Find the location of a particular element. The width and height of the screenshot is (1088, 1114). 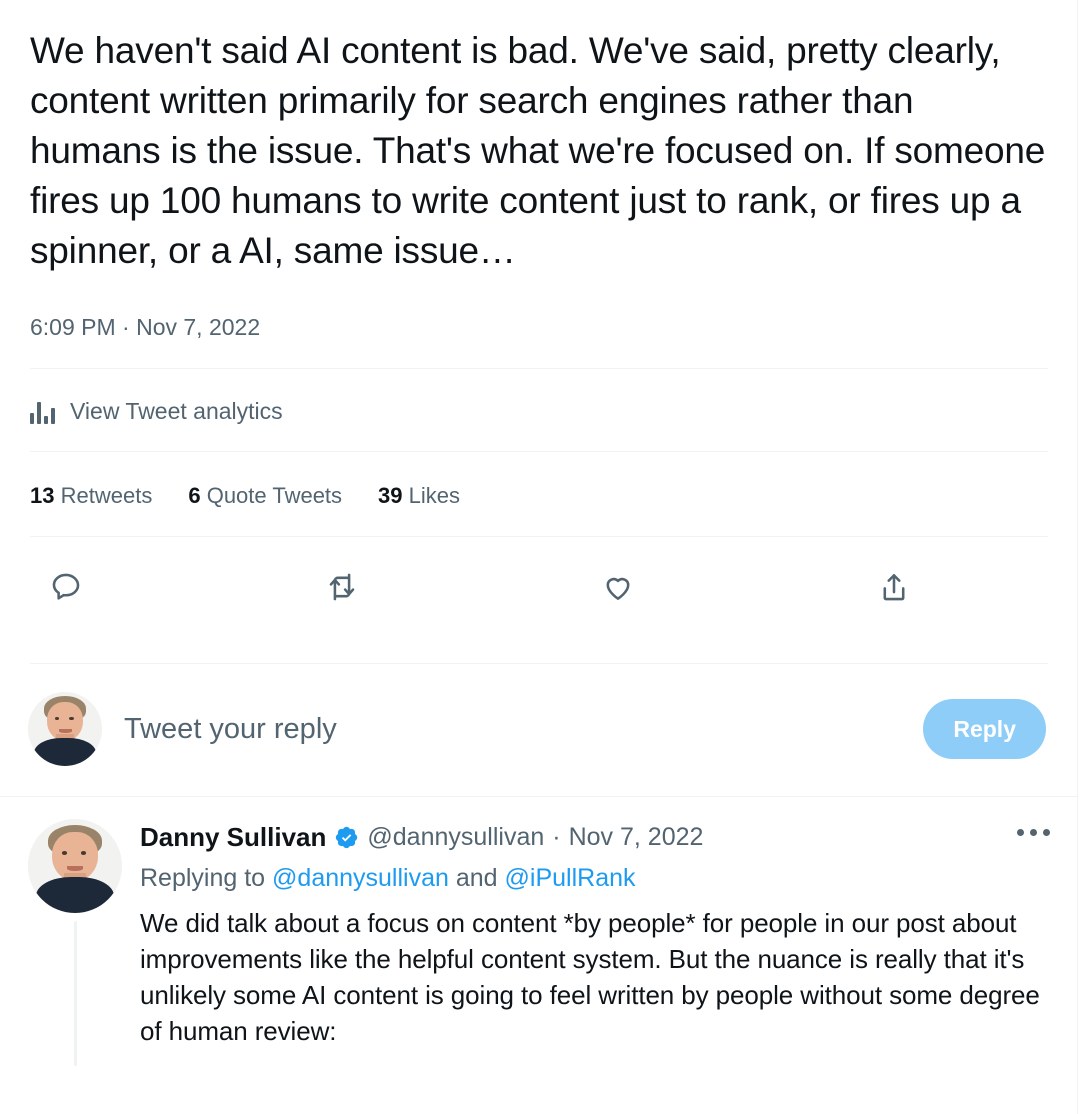

share-button is located at coordinates (894, 587).